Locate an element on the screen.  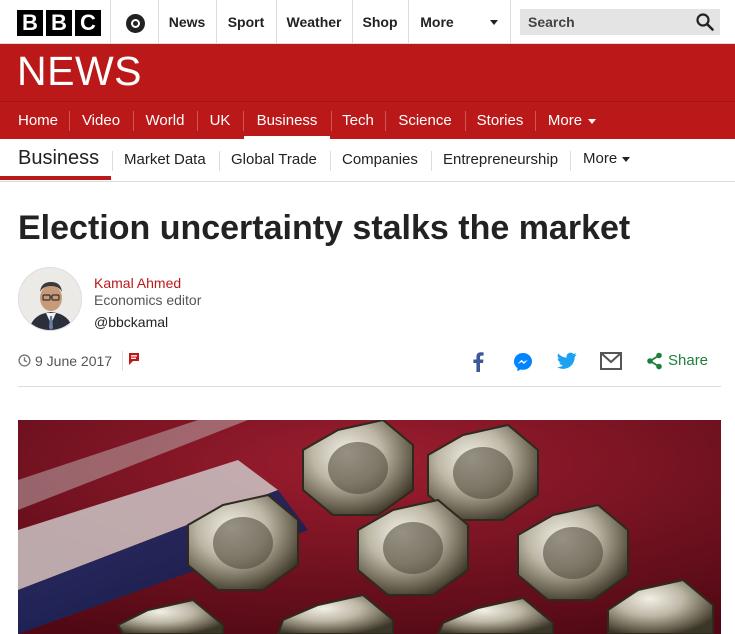
author-role: Economics editor is located at coordinates (148, 300).